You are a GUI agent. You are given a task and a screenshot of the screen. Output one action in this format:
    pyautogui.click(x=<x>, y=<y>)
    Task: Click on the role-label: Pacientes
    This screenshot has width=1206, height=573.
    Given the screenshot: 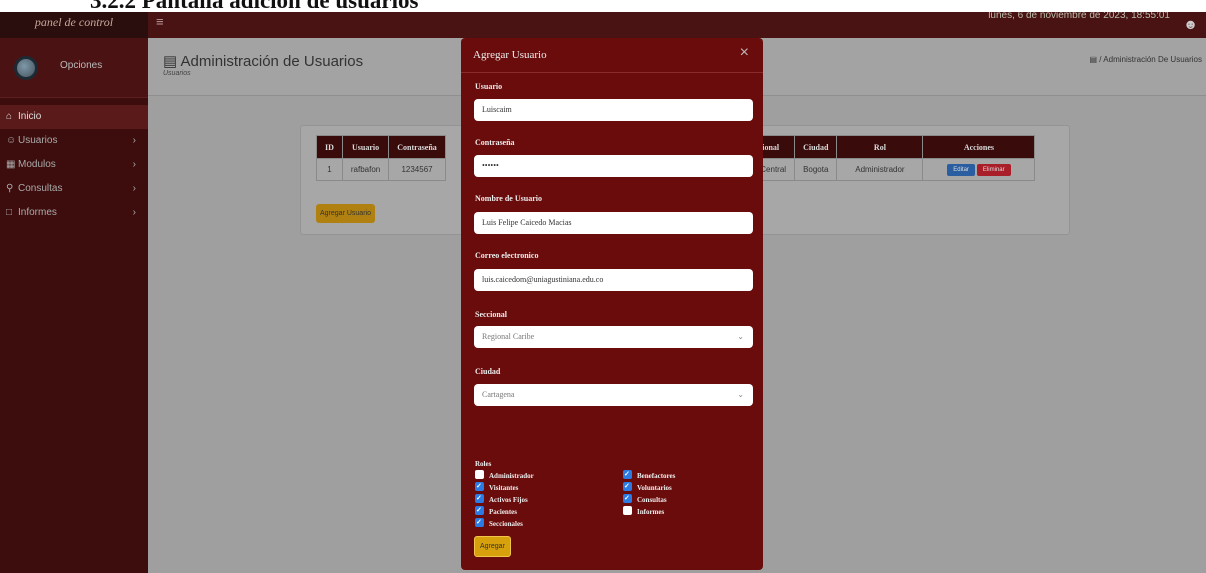 What is the action you would take?
    pyautogui.click(x=503, y=512)
    